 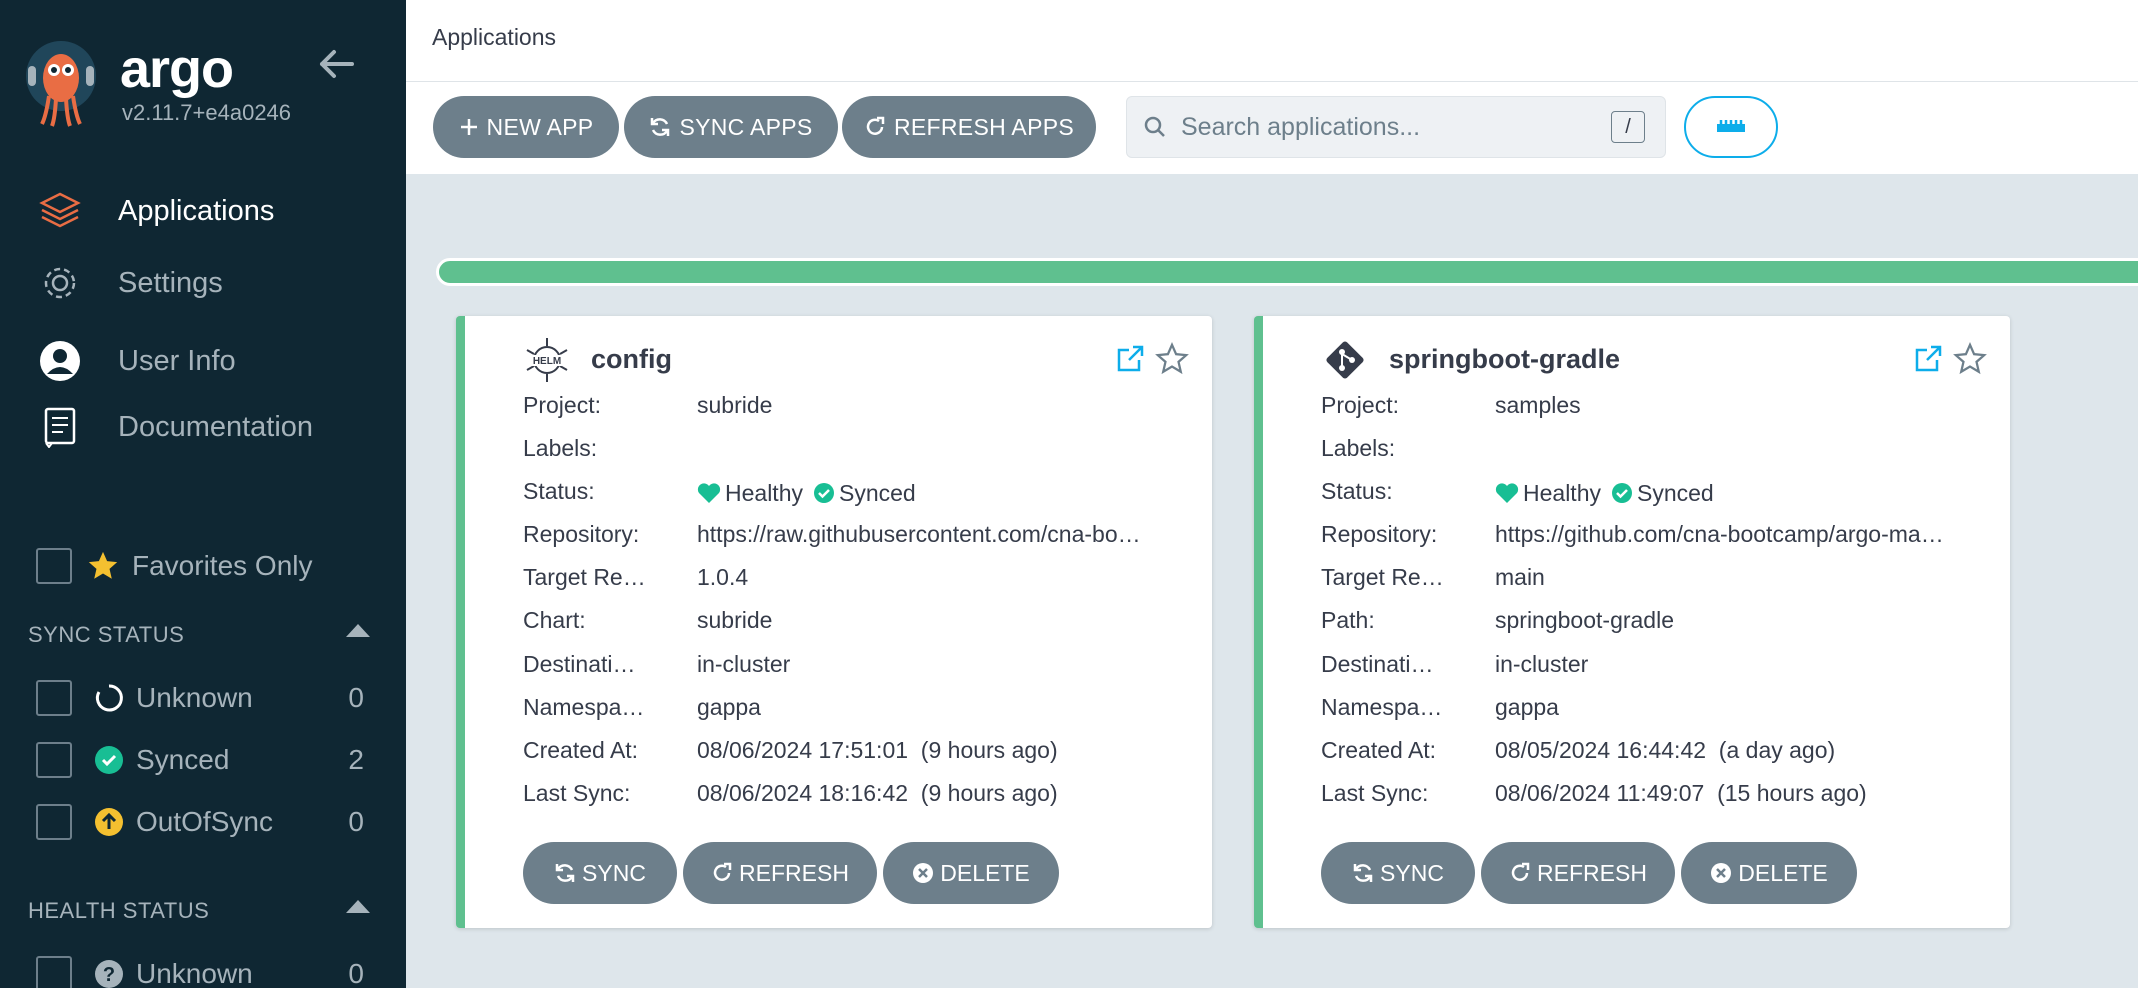 I want to click on search-icon, so click(x=1154, y=126).